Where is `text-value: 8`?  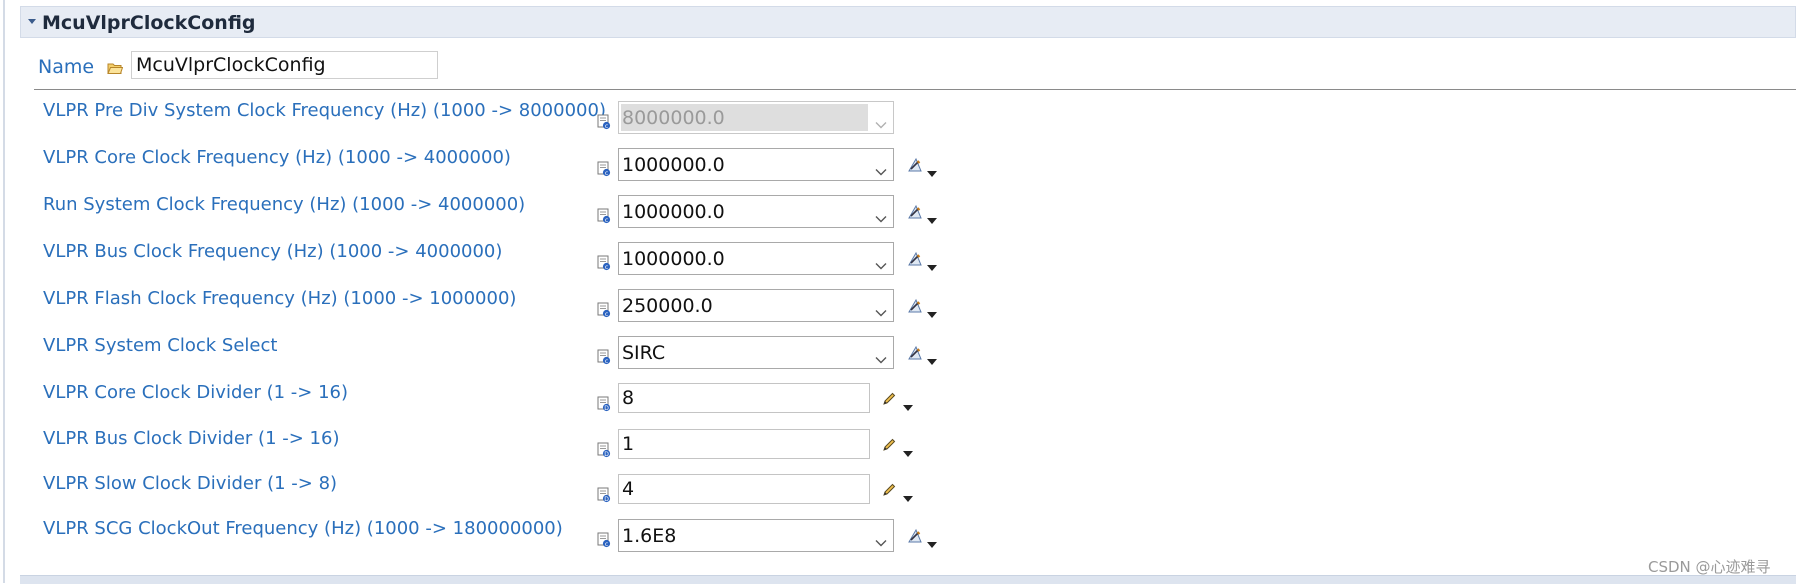 text-value: 8 is located at coordinates (628, 398).